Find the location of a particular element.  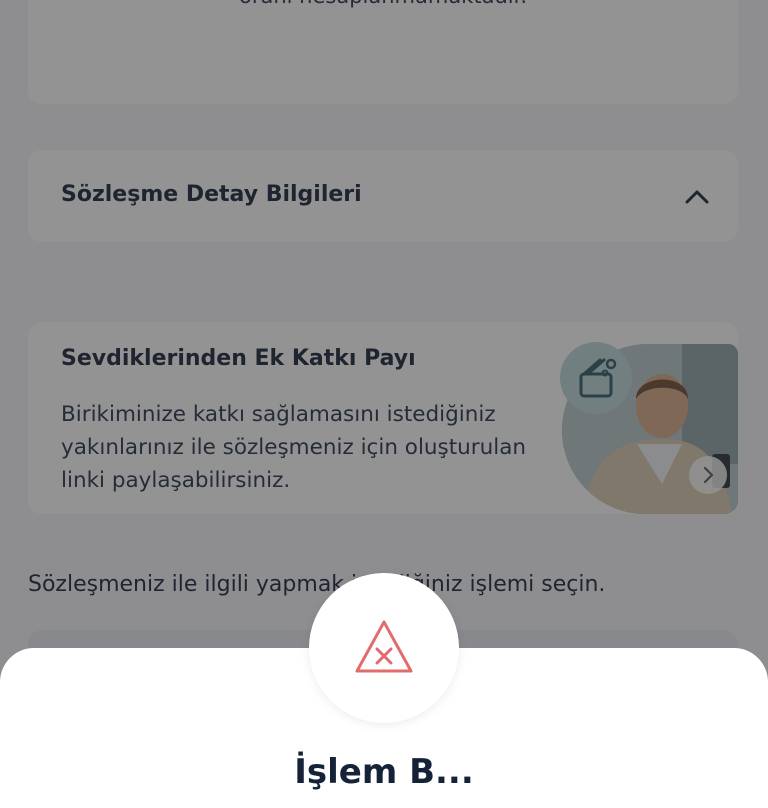

warning-triangle-x-icon is located at coordinates (384, 646).